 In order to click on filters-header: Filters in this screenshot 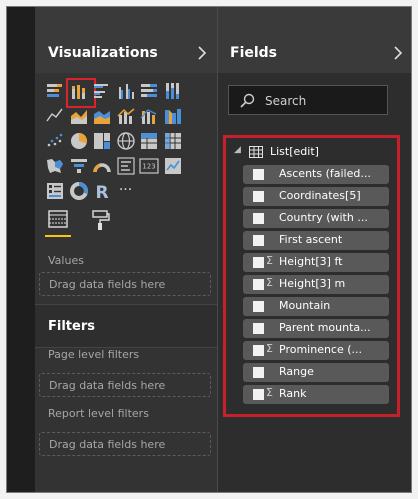, I will do `click(126, 326)`.